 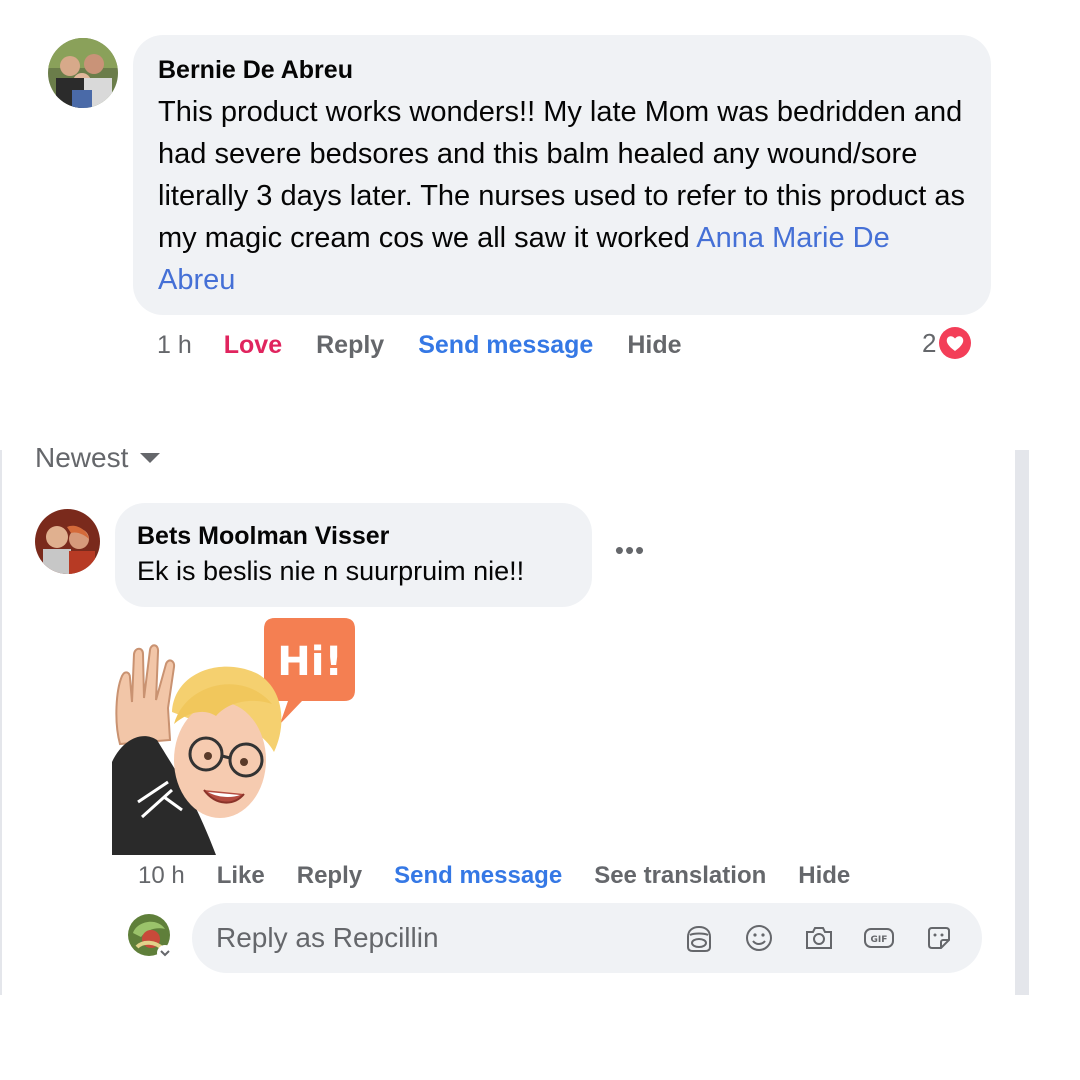 What do you see at coordinates (161, 876) in the screenshot?
I see `timestamp: 10 h` at bounding box center [161, 876].